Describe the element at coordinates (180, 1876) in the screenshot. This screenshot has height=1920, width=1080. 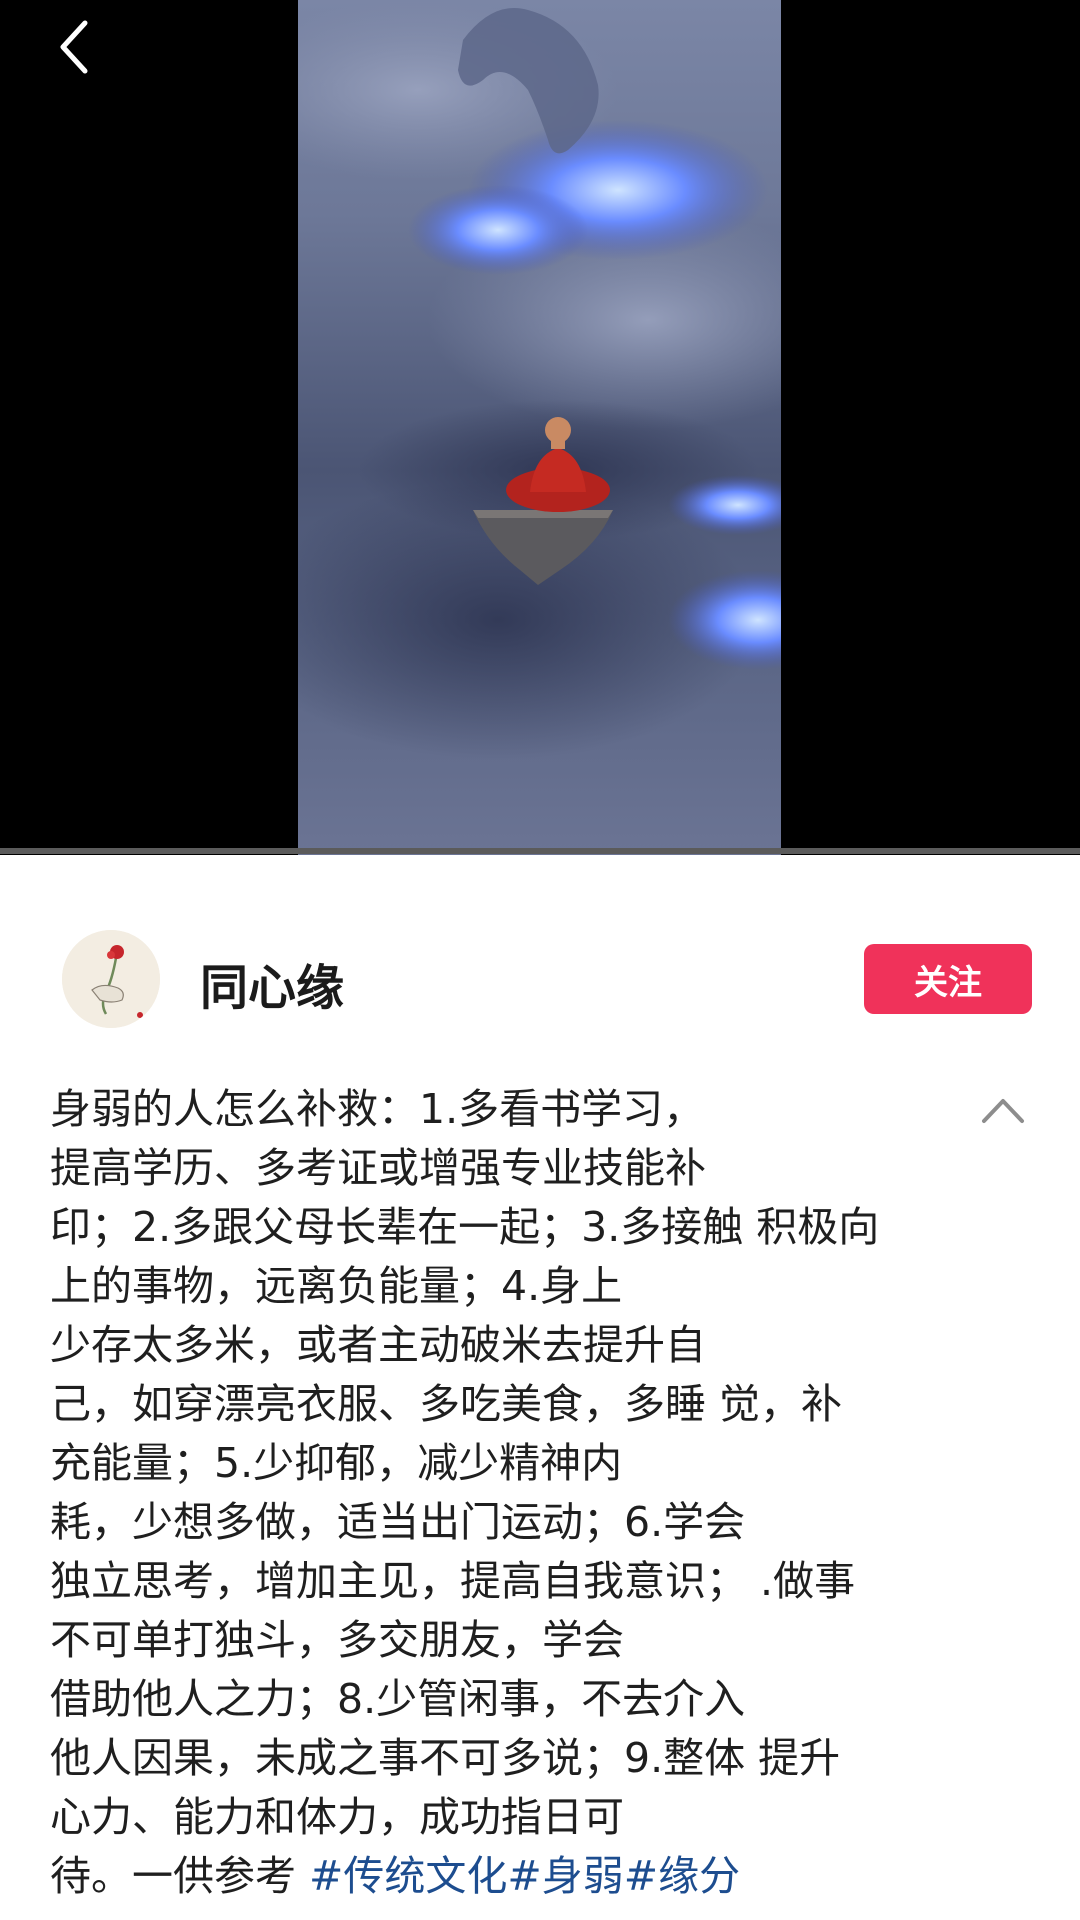
I see `description-last-text: 待。一供参考` at that location.